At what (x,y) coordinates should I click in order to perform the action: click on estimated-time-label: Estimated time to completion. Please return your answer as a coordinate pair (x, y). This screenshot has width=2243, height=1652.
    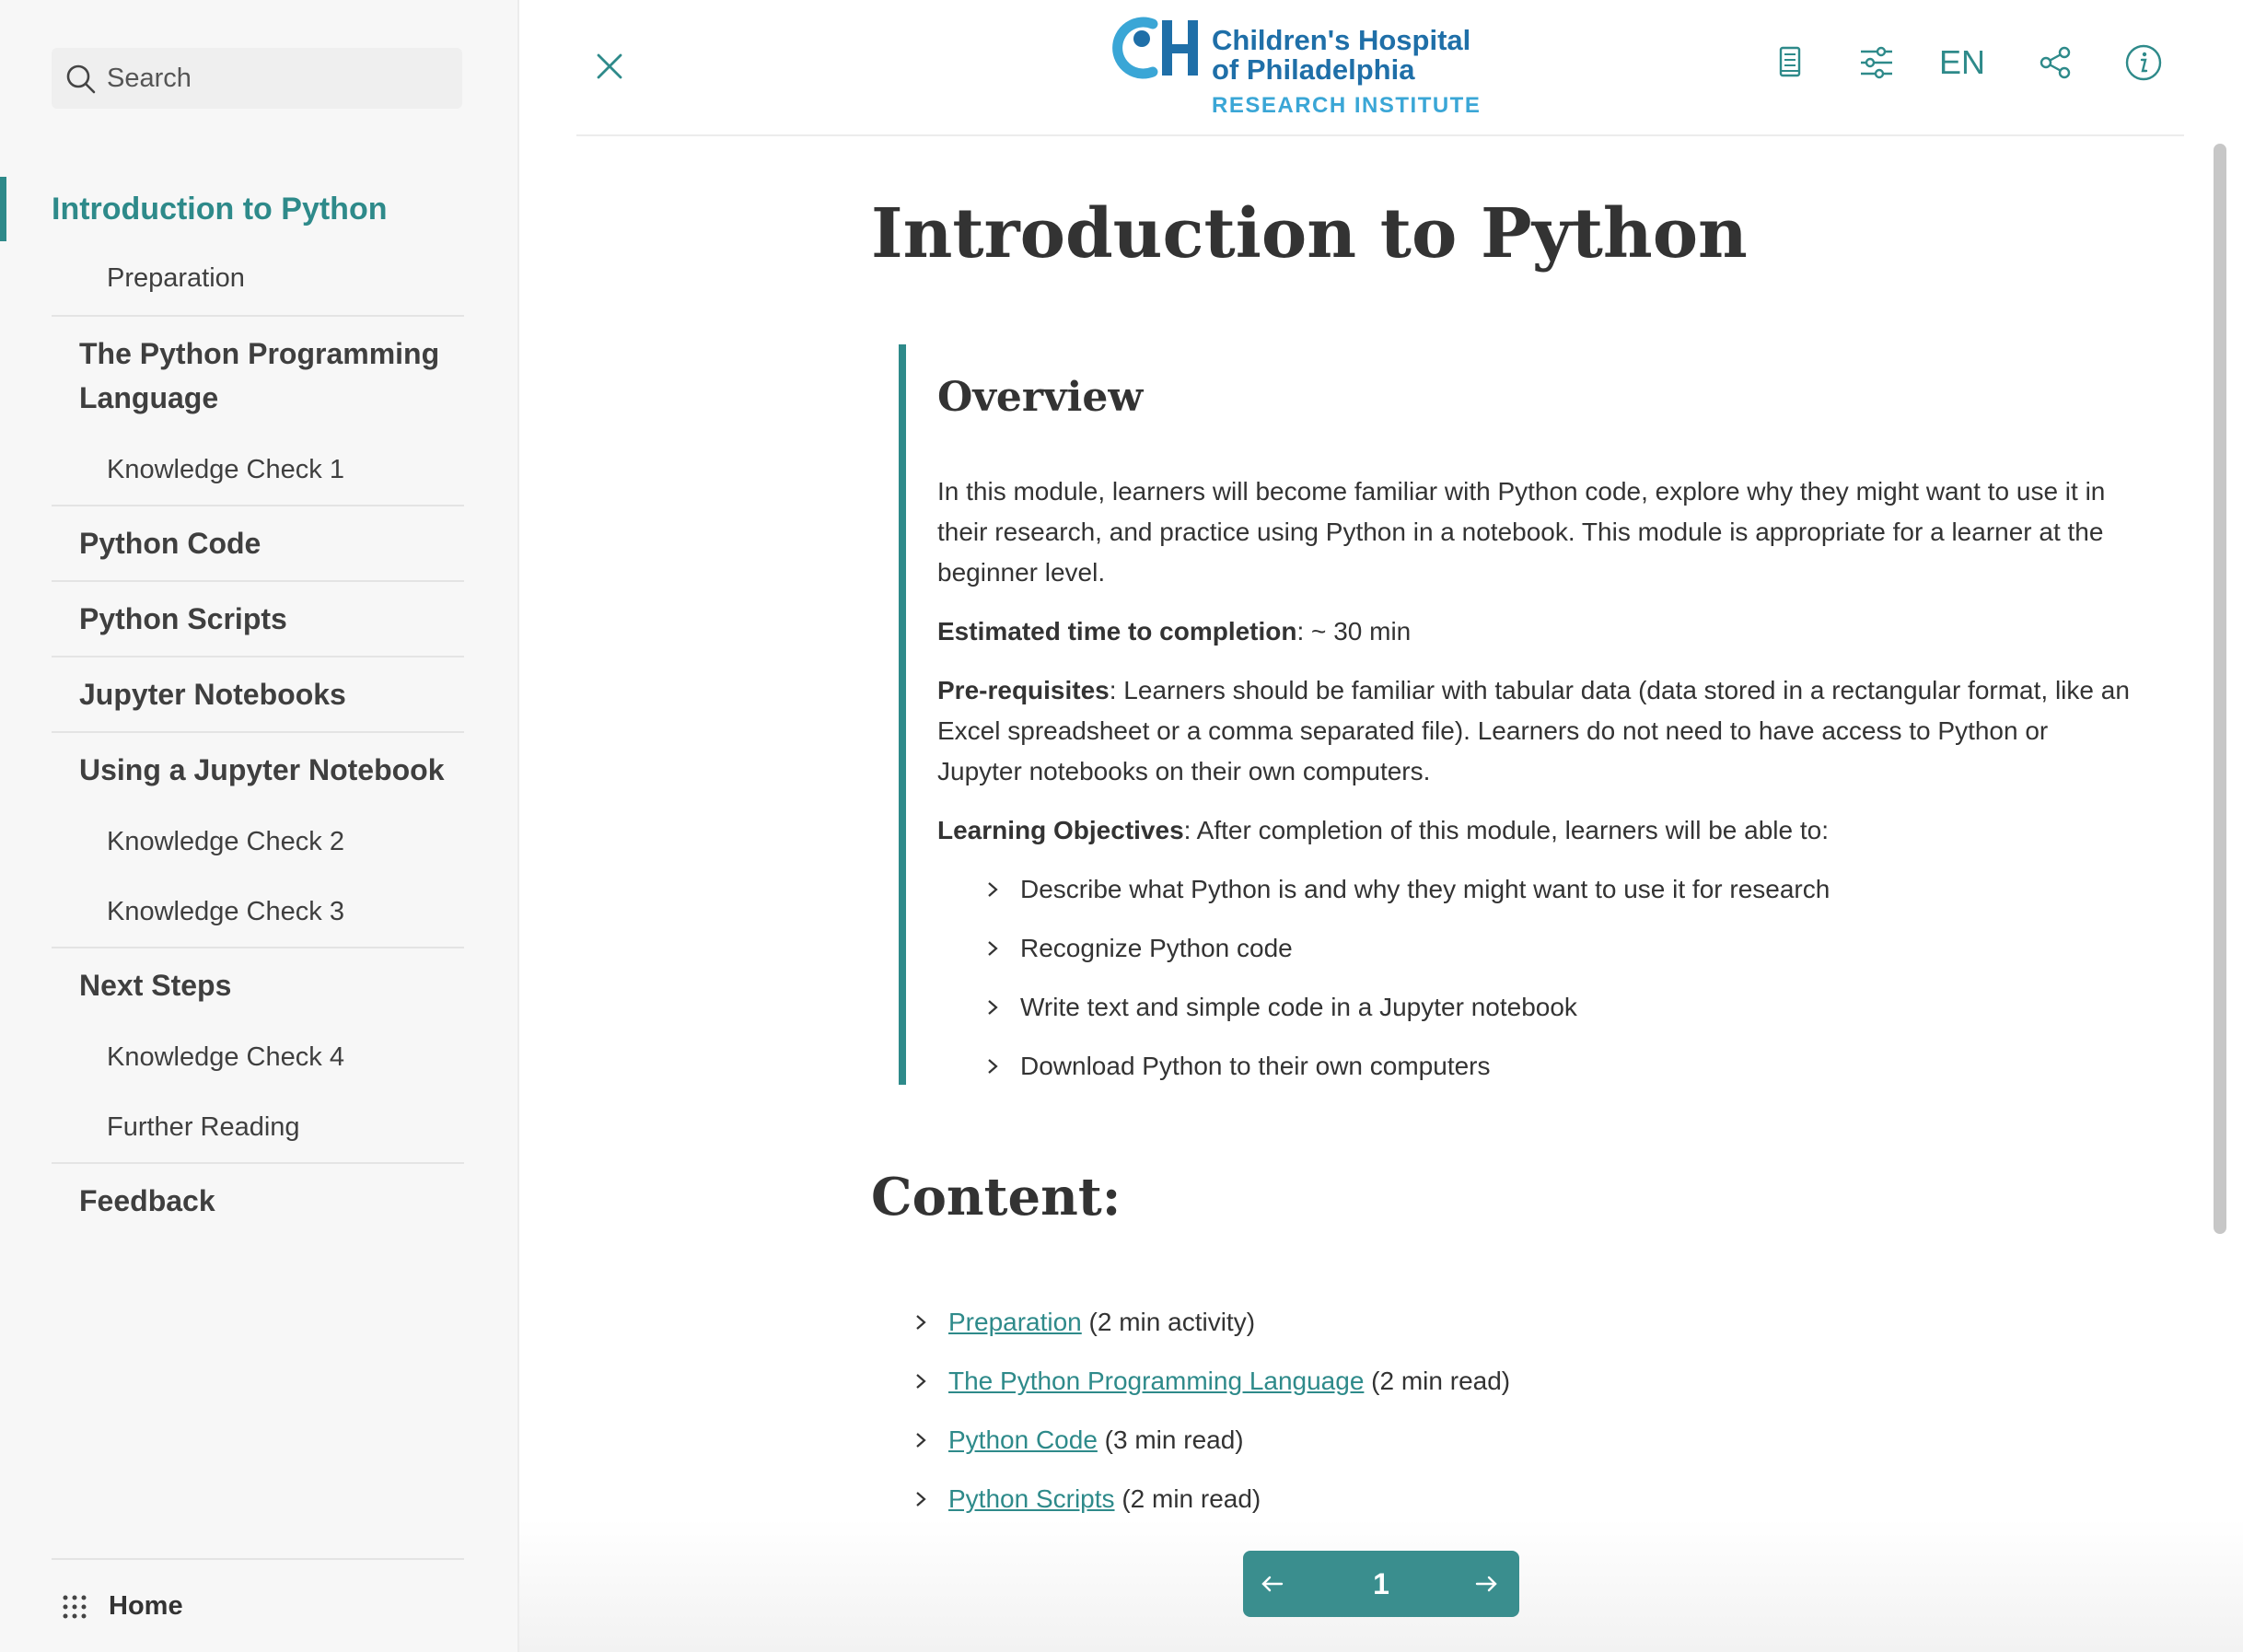
    Looking at the image, I should click on (1117, 631).